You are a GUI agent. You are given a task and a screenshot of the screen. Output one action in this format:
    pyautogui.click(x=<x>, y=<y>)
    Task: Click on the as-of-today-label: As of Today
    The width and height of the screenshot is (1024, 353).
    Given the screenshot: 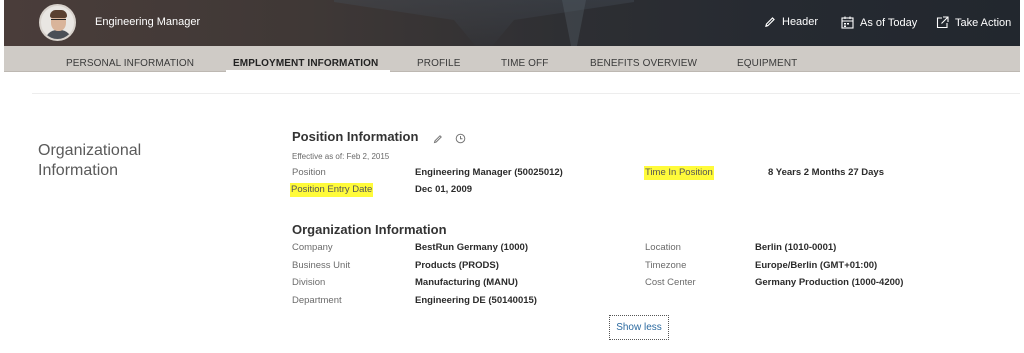 What is the action you would take?
    pyautogui.click(x=889, y=22)
    